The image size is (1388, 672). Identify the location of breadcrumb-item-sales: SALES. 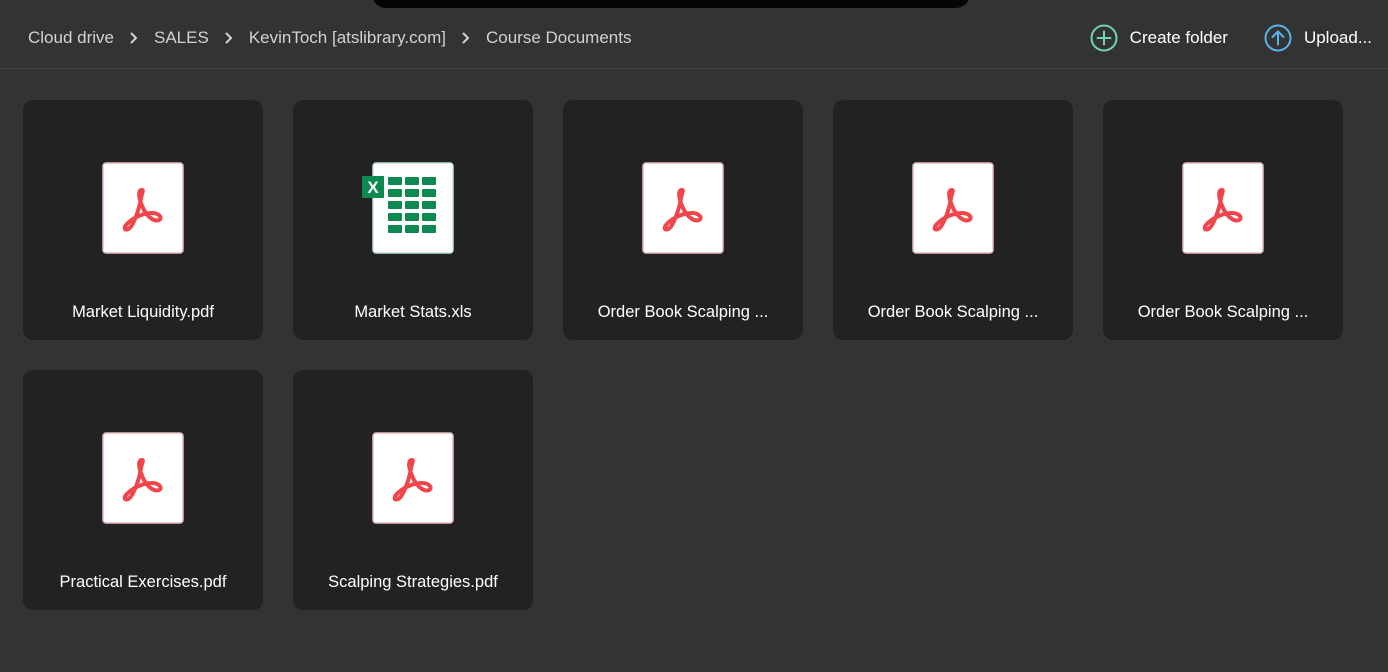
(181, 38).